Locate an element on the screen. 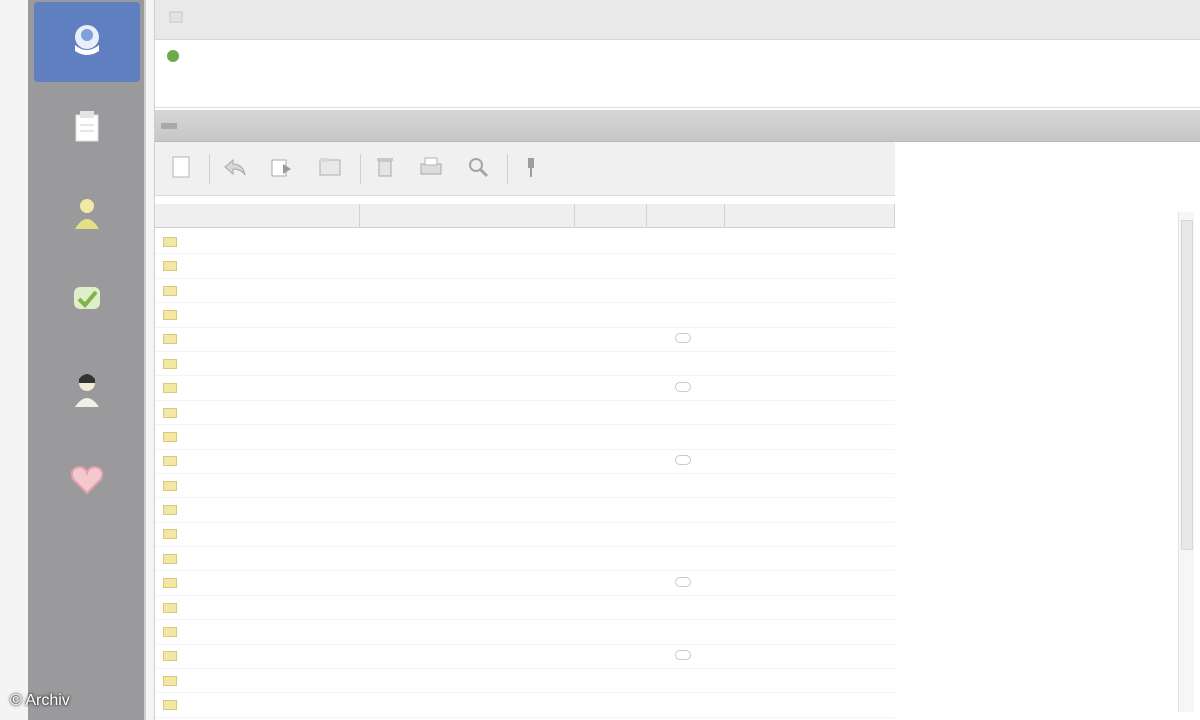  folder-icon is located at coordinates (330, 168).